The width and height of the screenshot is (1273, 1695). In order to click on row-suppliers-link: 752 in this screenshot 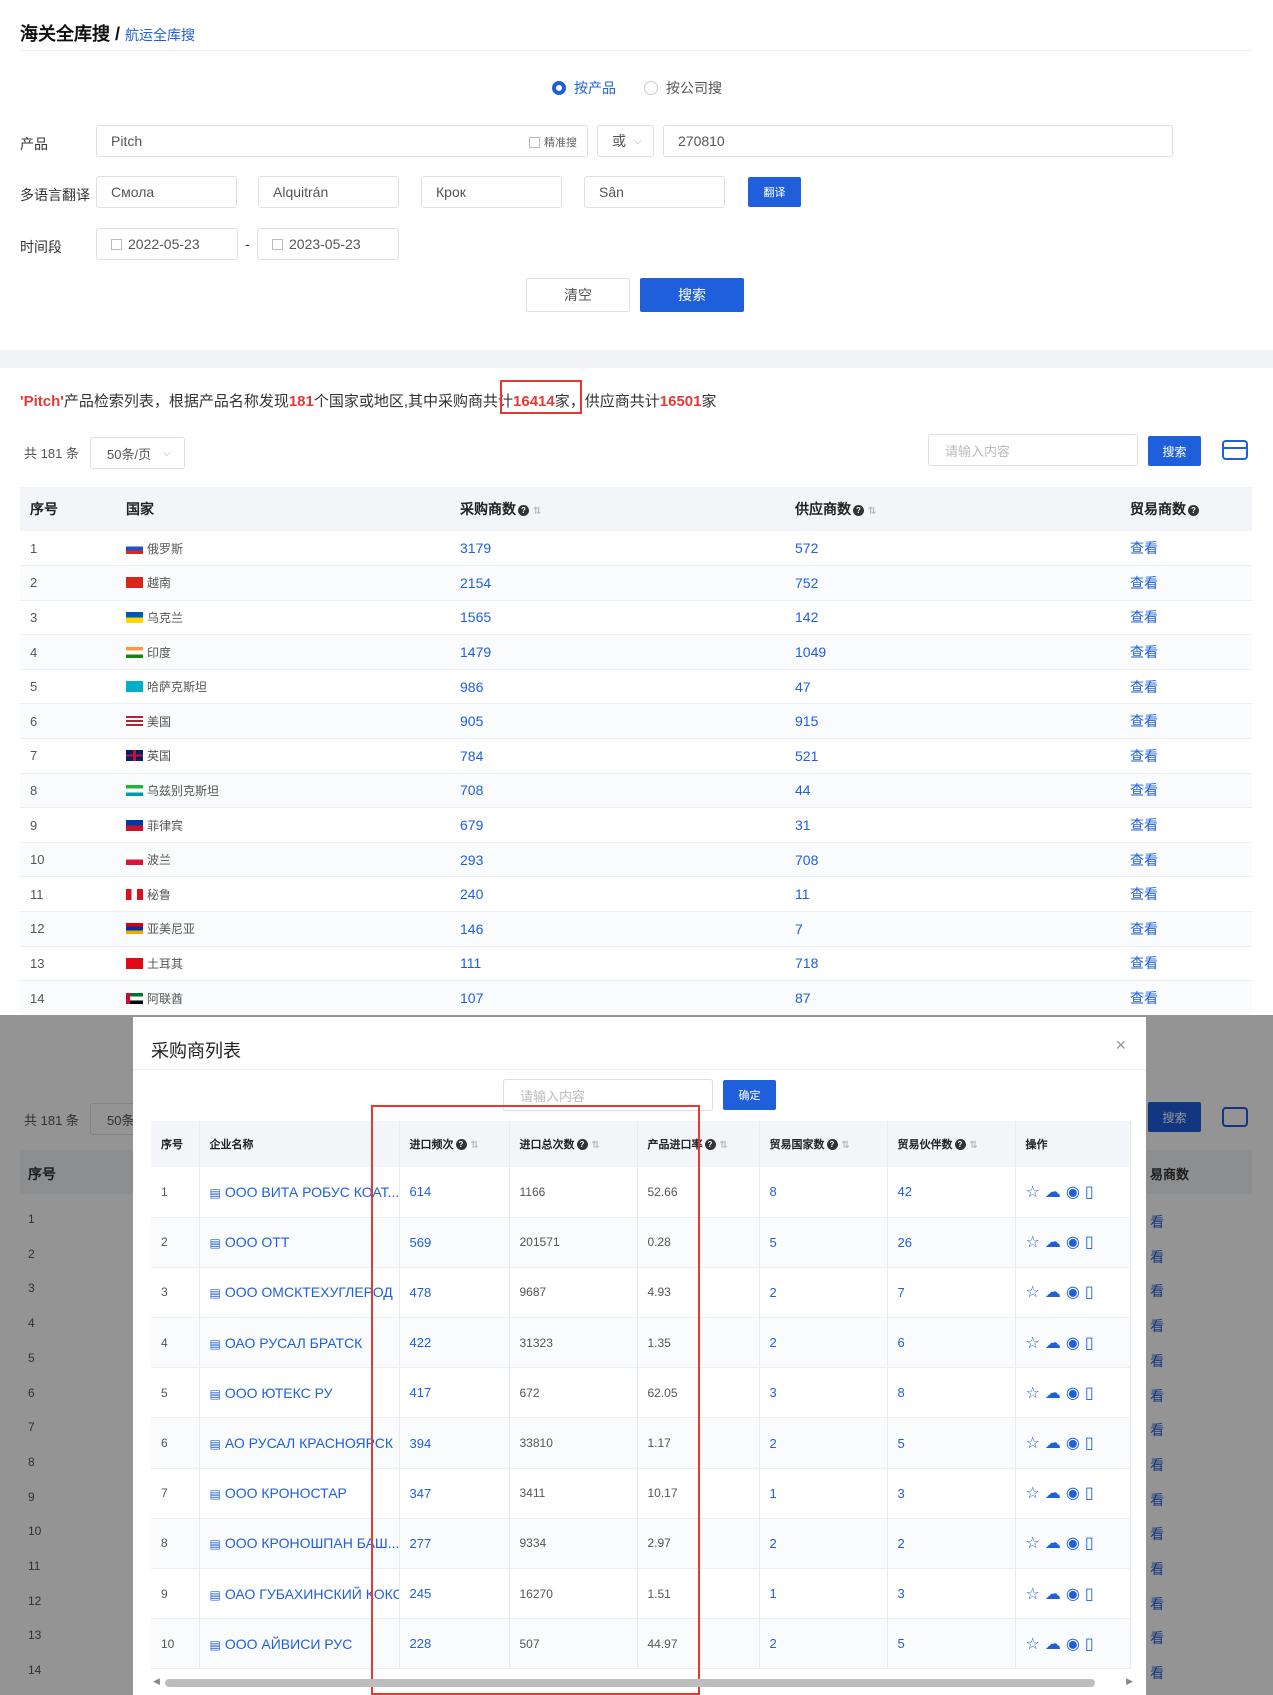, I will do `click(952, 583)`.